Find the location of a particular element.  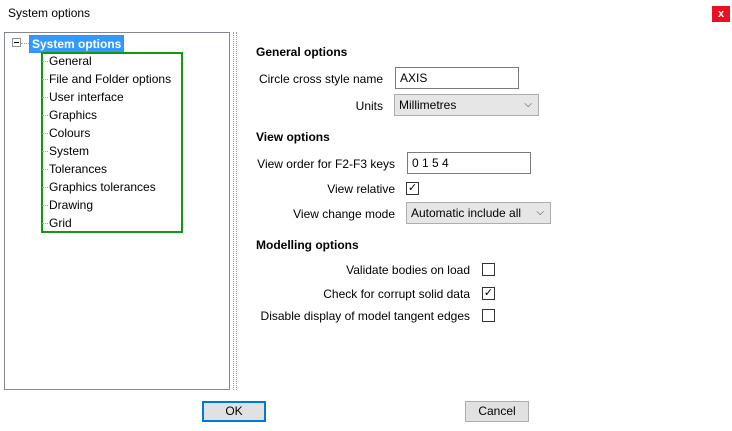

close-button: x is located at coordinates (721, 14).